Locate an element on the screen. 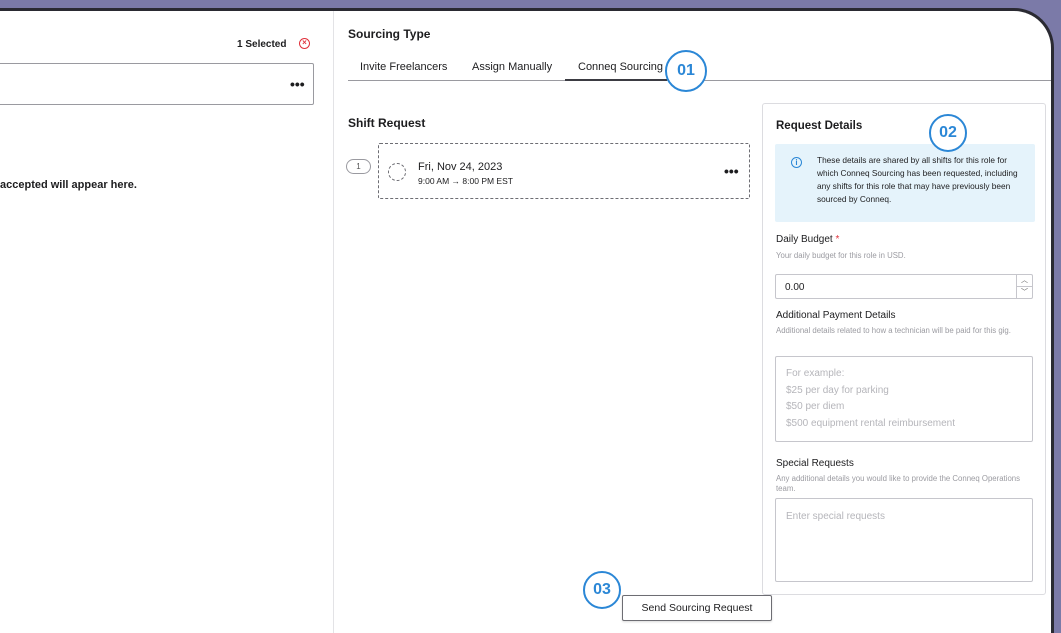 The width and height of the screenshot is (1061, 633). request-details-title: Request Details is located at coordinates (819, 126).